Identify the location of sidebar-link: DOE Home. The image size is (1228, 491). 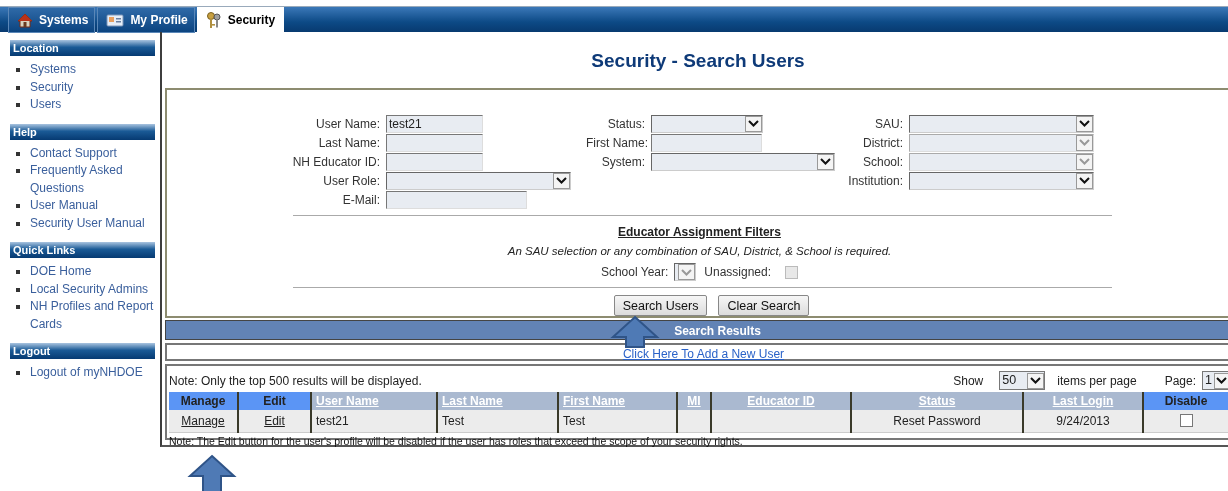
(61, 272).